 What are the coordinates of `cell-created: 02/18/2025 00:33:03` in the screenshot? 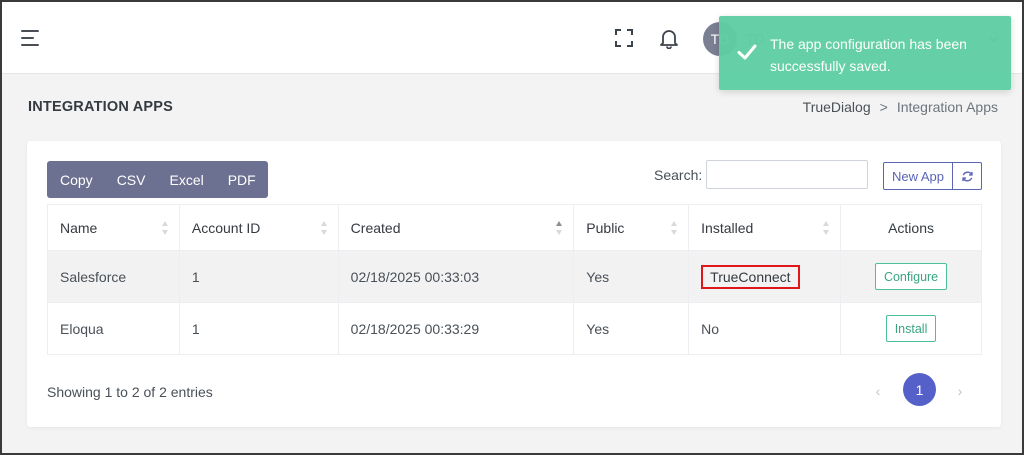 It's located at (456, 276).